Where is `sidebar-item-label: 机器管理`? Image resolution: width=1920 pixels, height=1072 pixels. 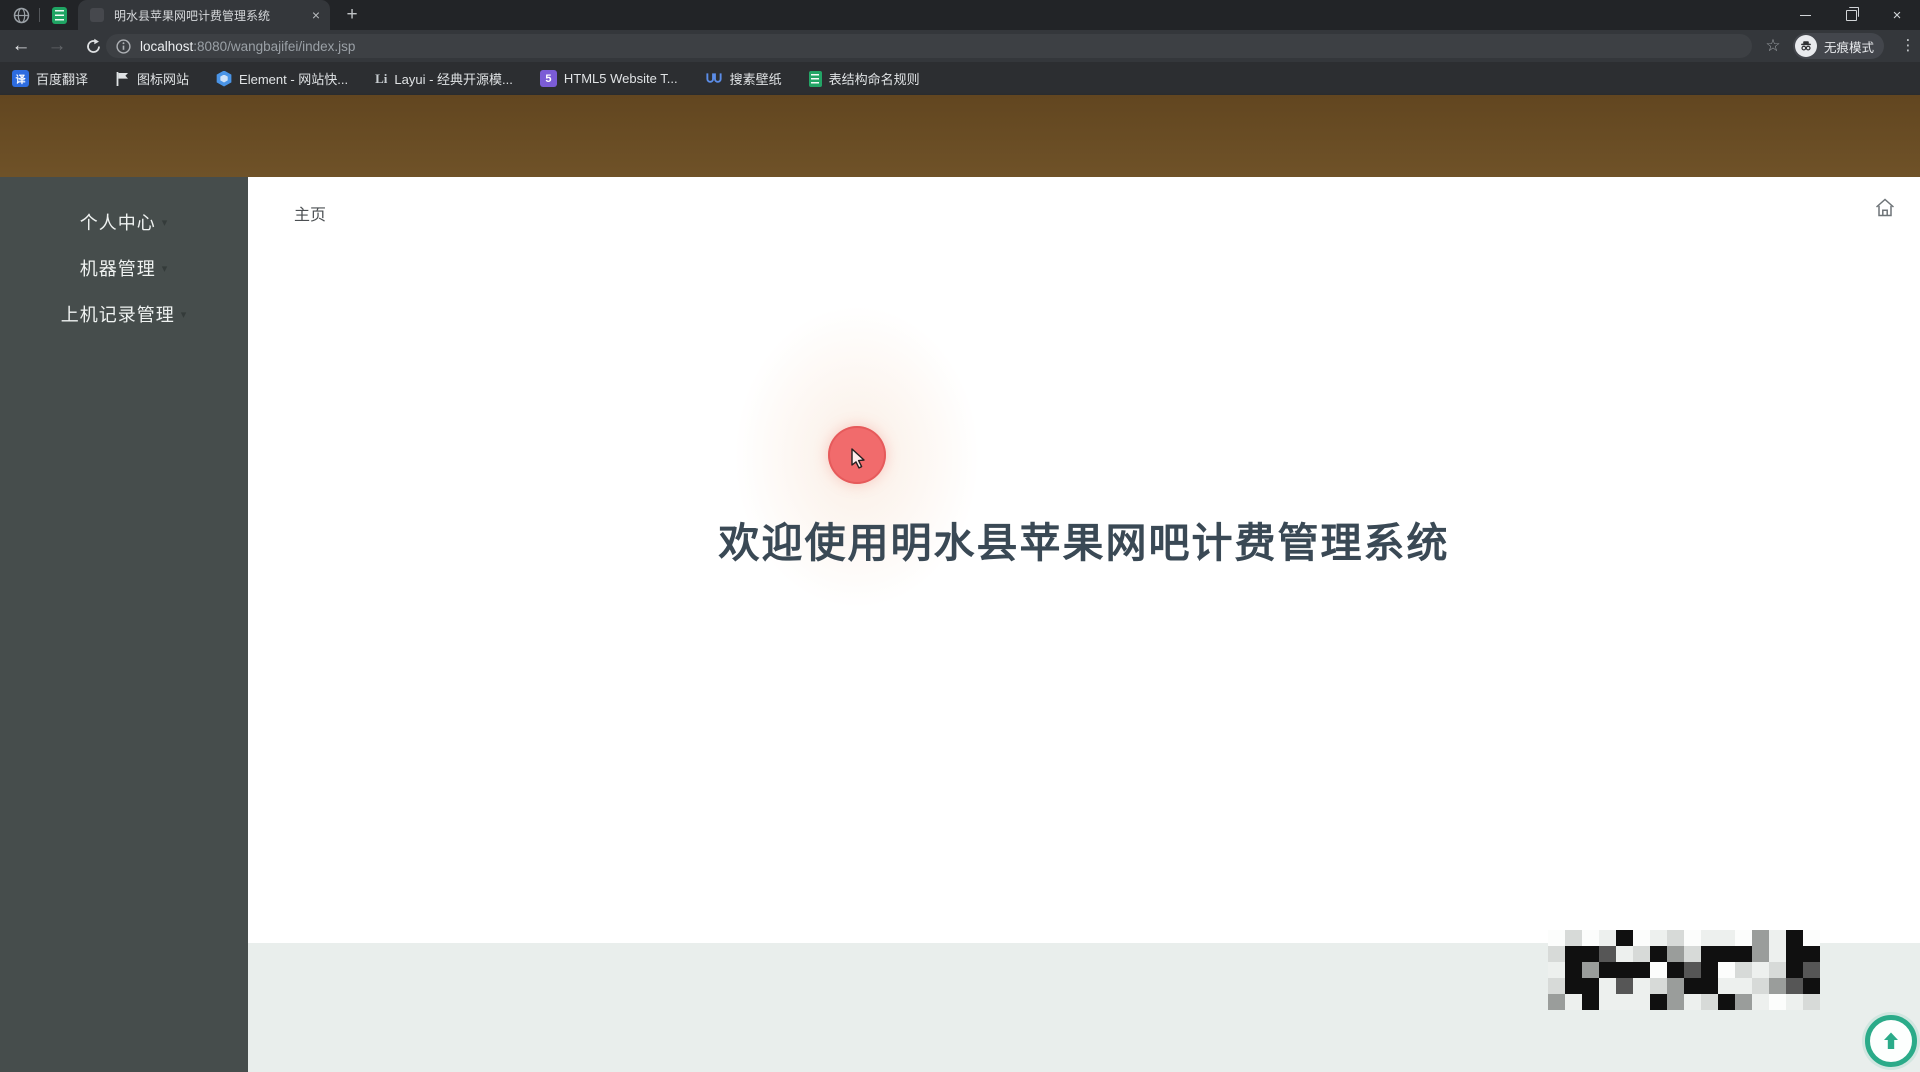 sidebar-item-label: 机器管理 is located at coordinates (117, 269).